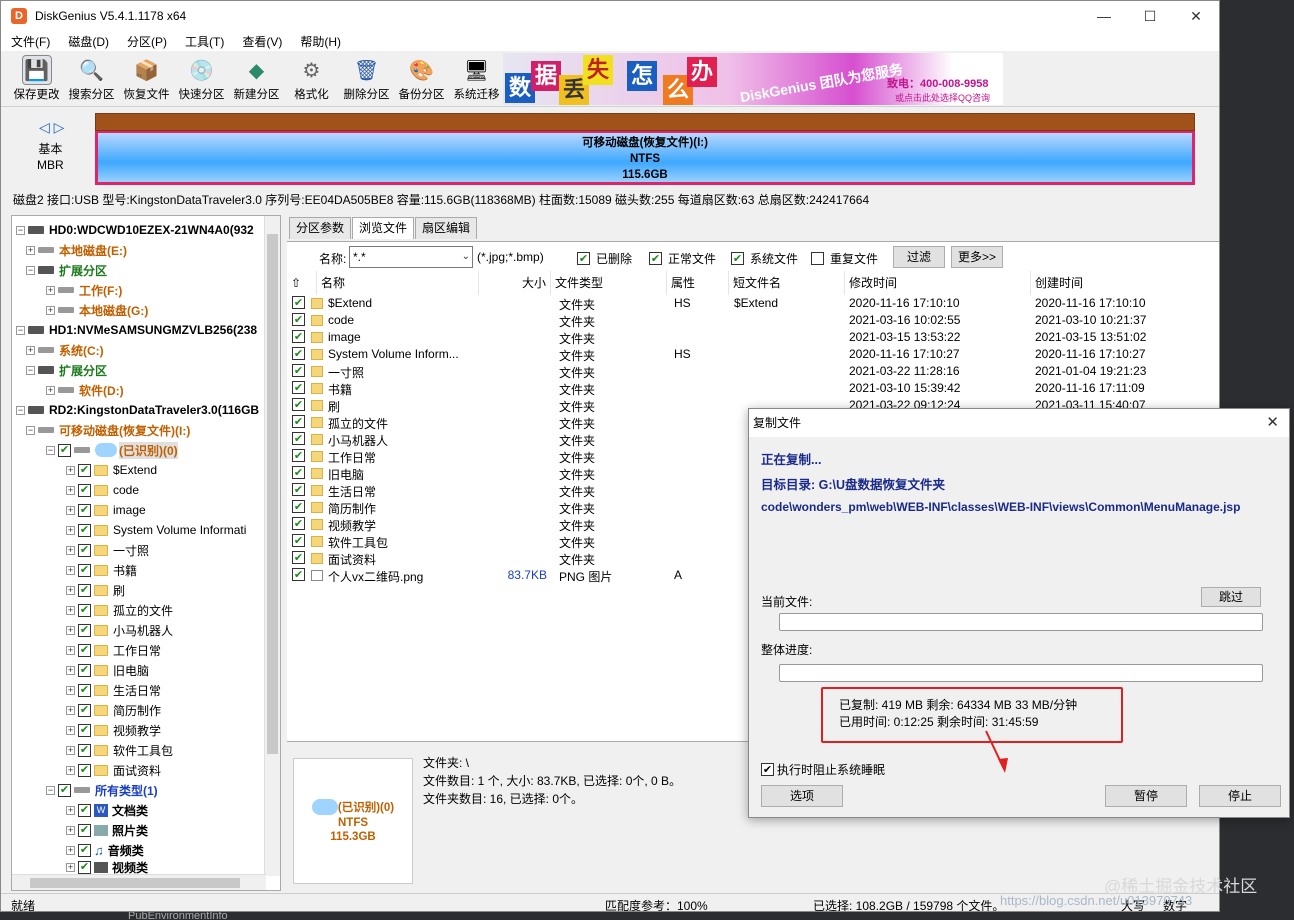  Describe the element at coordinates (102, 790) in the screenshot. I see `tree-all-types: − ✔ 所有类型(1)` at that location.